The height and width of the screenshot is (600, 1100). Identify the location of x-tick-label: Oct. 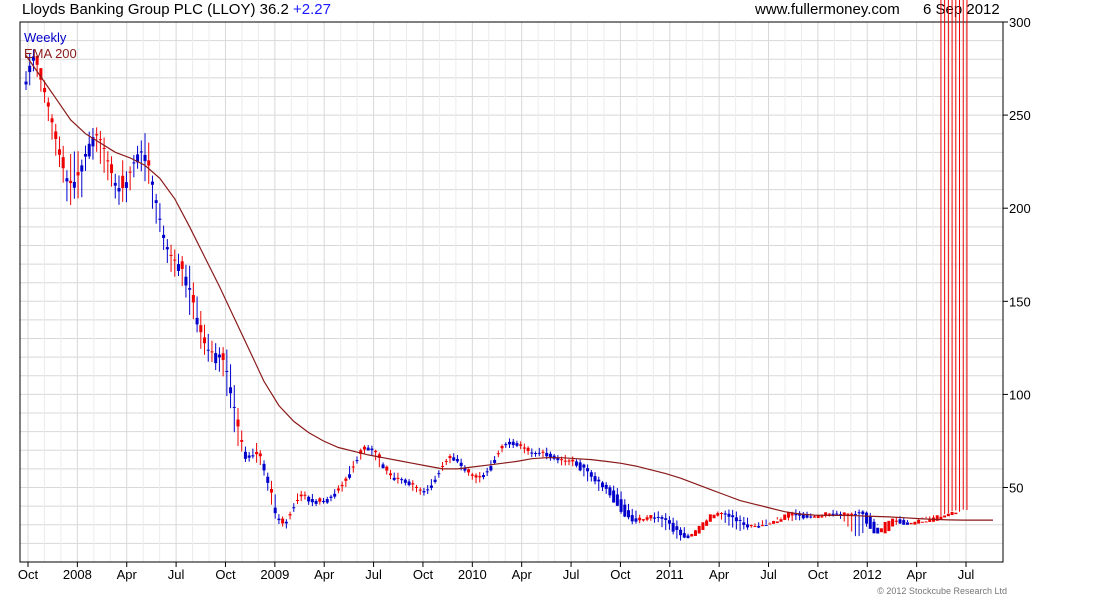
(225, 574).